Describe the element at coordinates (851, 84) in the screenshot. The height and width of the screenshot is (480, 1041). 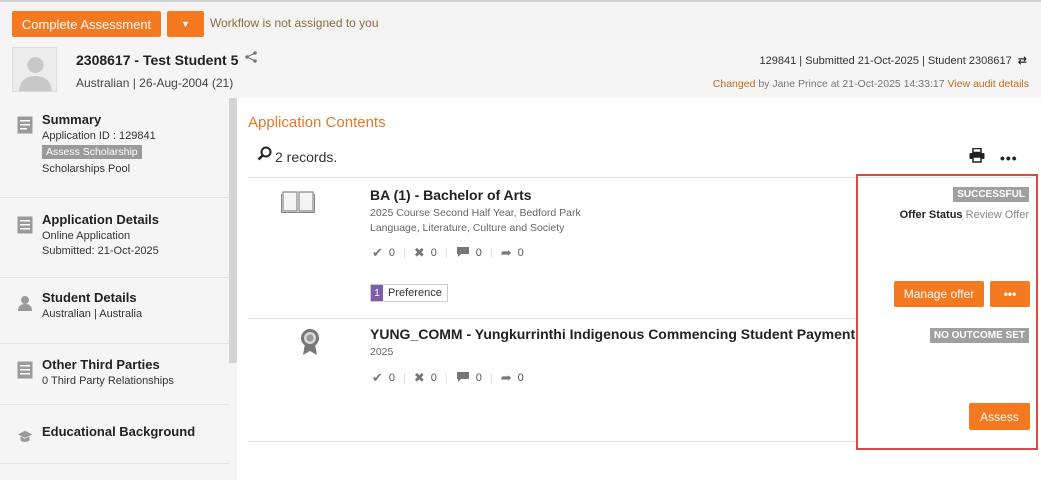
I see `changed-text: by Jane Prince at 21-Oct-2025 14:33:17` at that location.